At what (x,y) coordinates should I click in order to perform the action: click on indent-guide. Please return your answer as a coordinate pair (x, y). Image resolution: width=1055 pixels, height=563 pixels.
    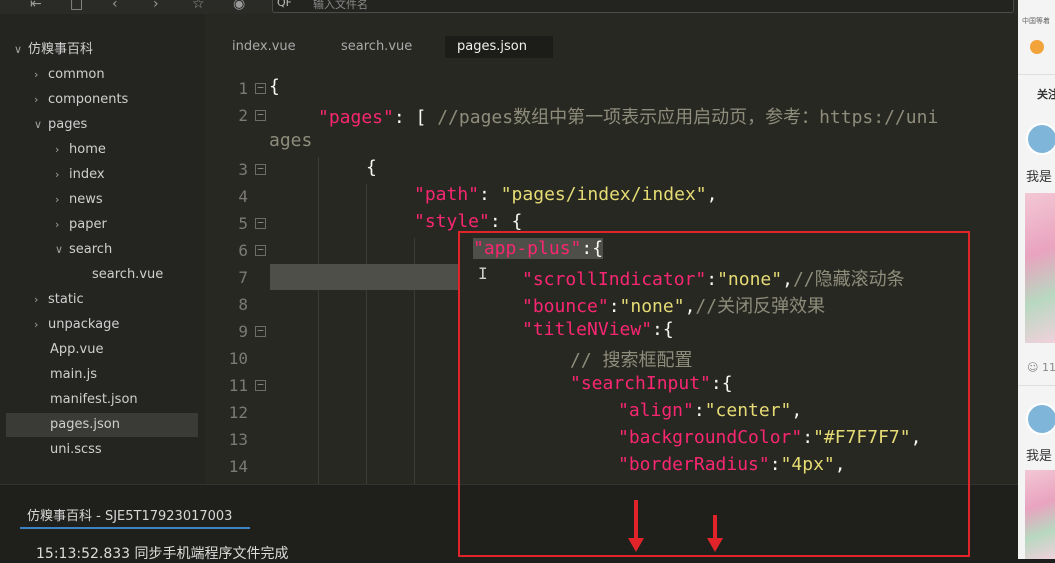
    Looking at the image, I should click on (318, 320).